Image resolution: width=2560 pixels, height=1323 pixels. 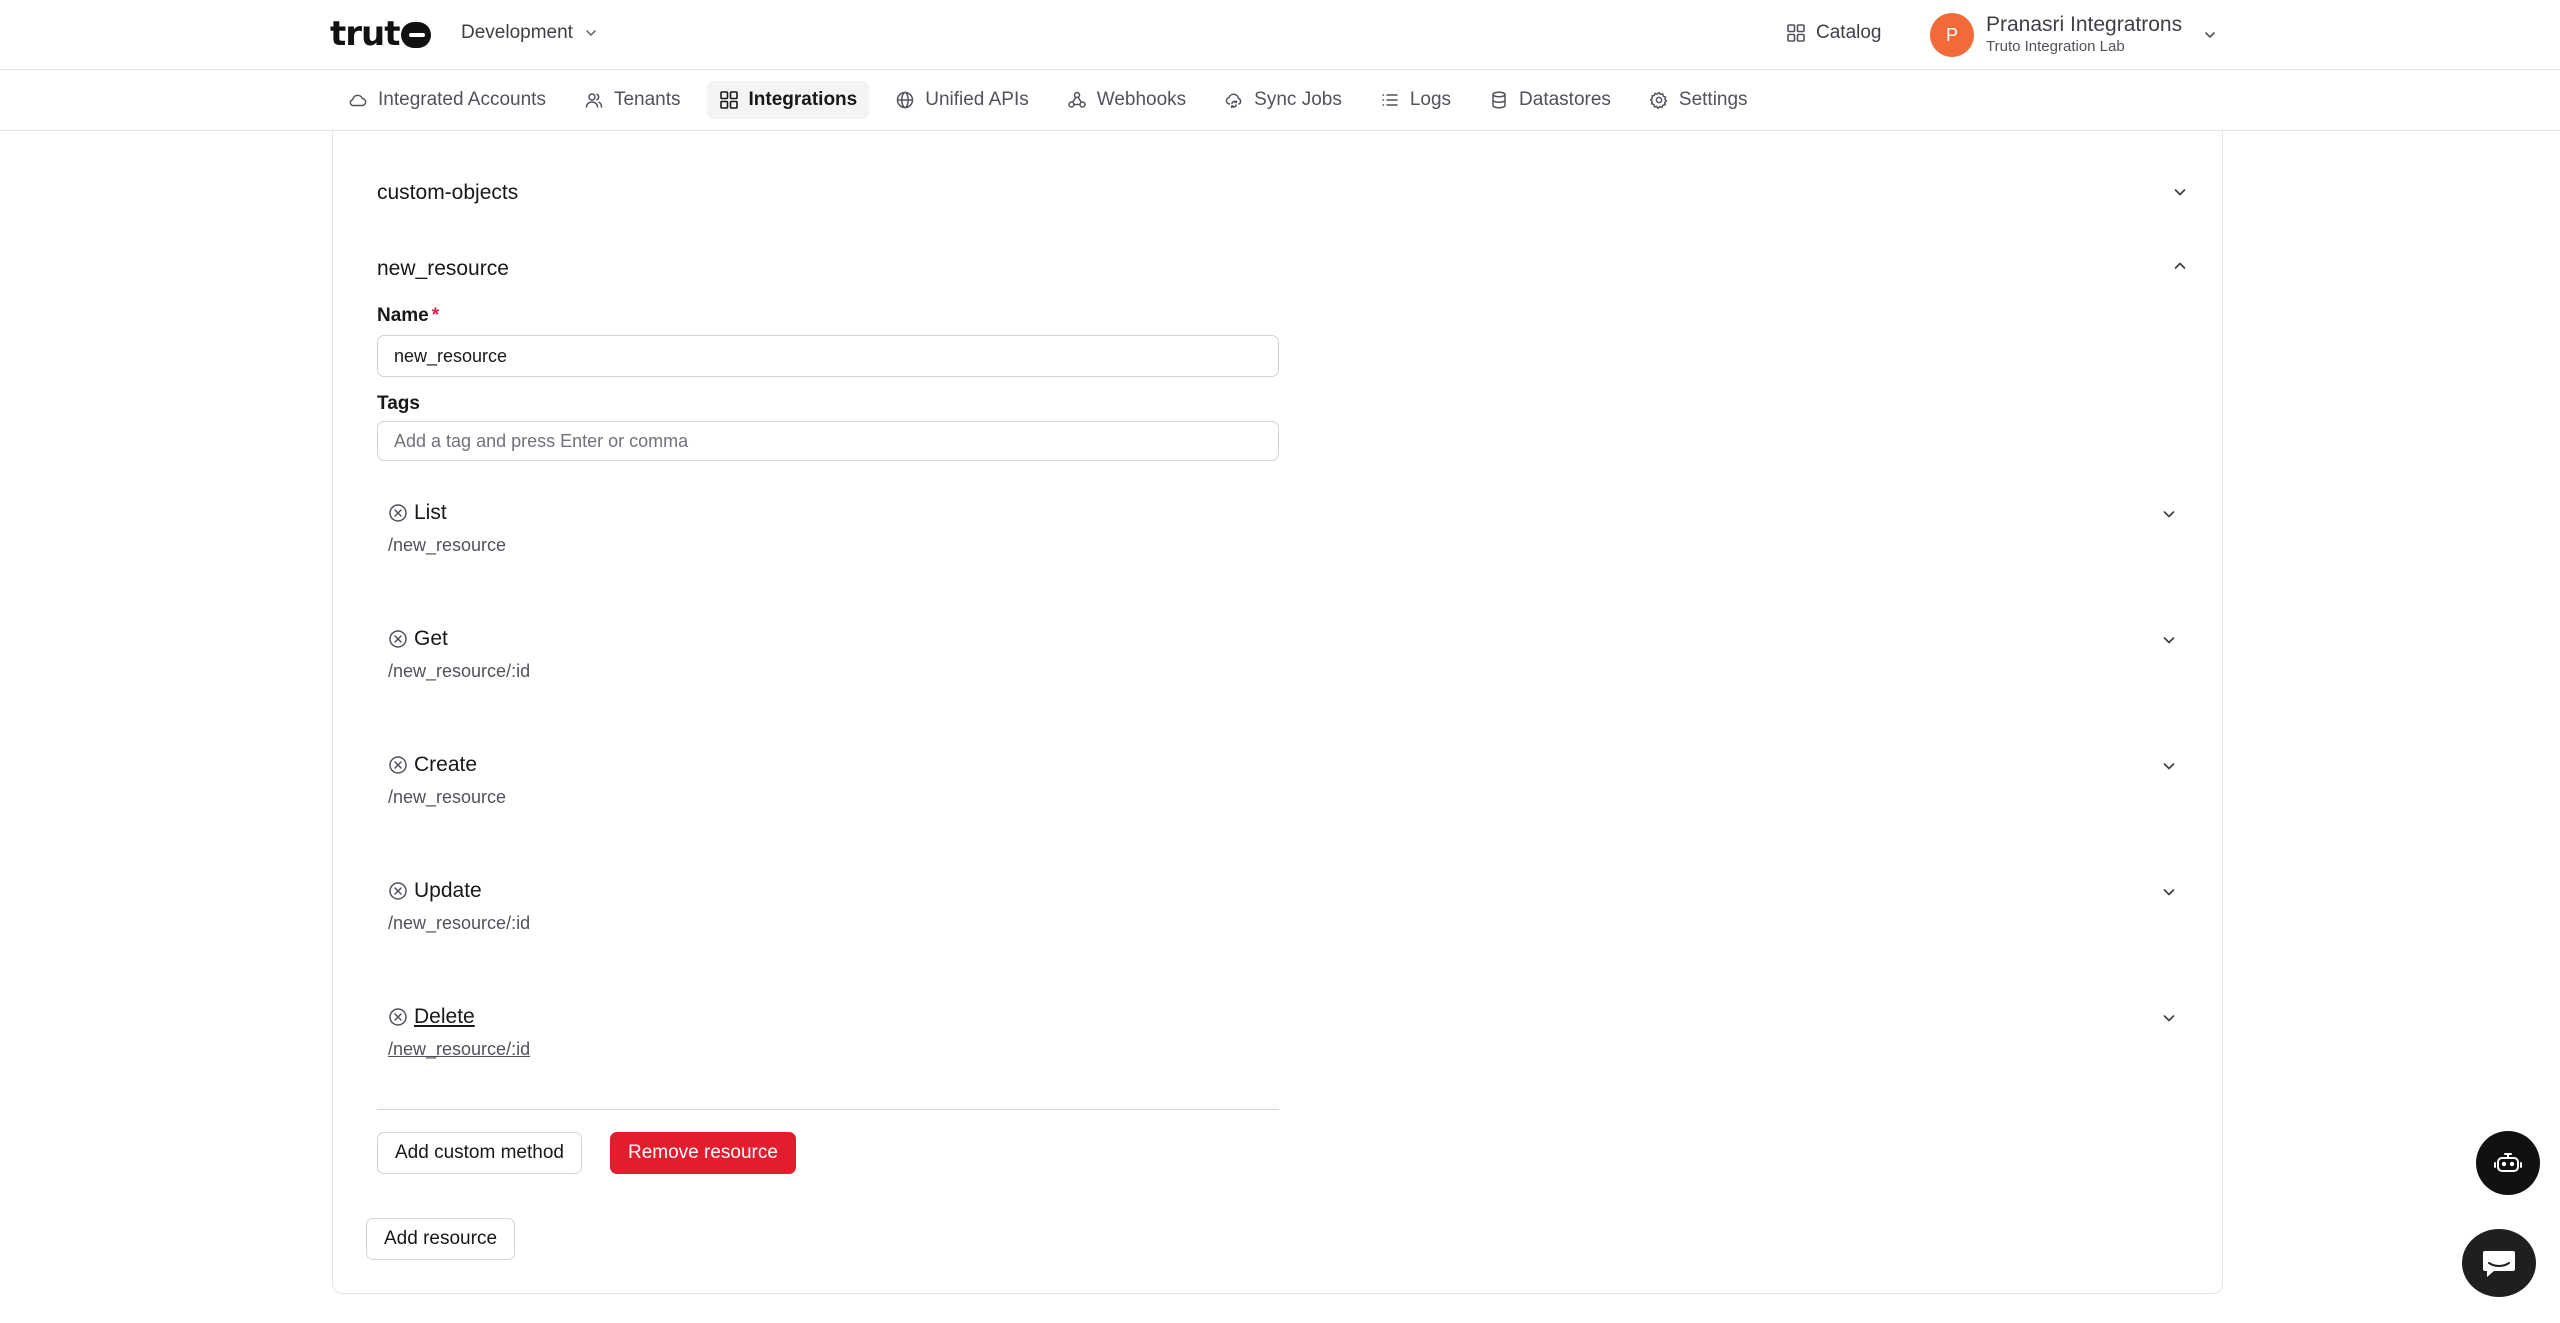 What do you see at coordinates (828, 1109) in the screenshot?
I see `divider` at bounding box center [828, 1109].